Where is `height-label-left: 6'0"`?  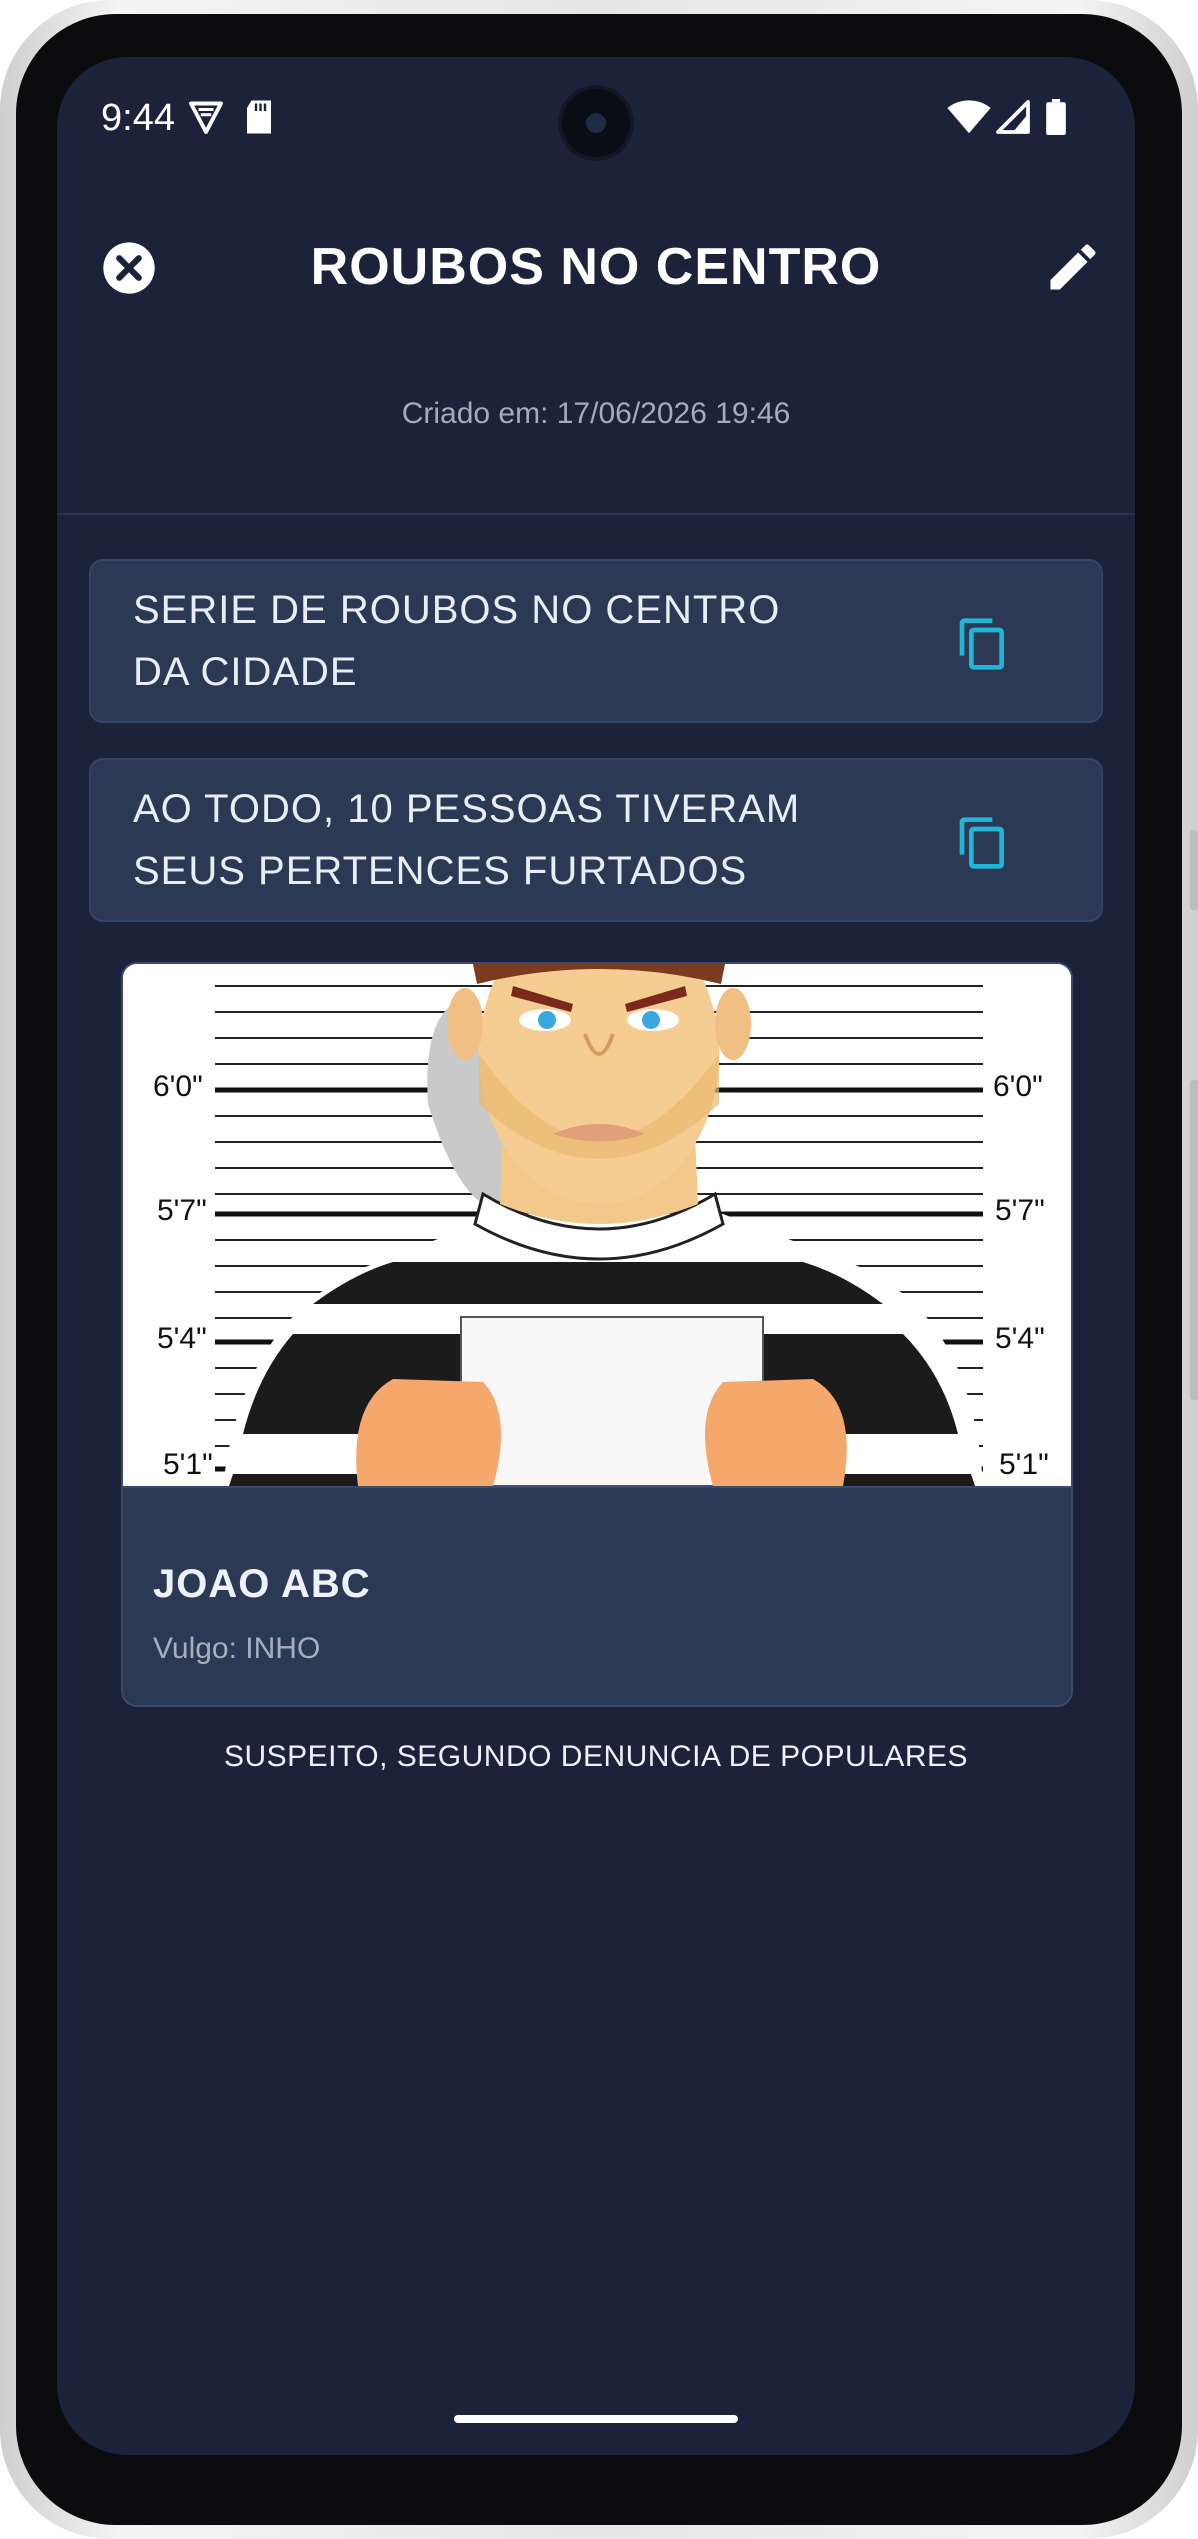 height-label-left: 6'0" is located at coordinates (178, 1086).